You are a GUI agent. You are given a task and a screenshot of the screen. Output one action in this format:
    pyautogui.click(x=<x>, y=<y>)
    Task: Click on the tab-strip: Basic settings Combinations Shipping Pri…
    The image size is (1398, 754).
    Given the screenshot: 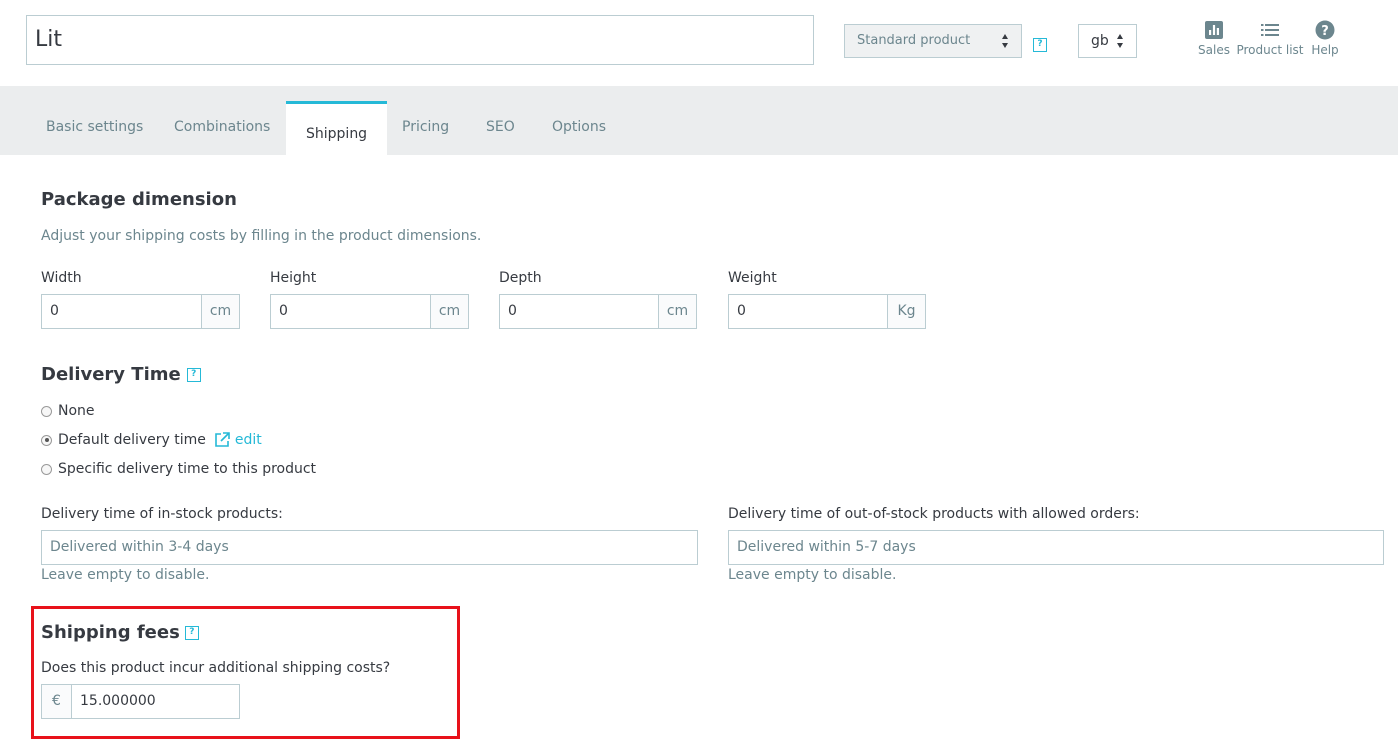 What is the action you would take?
    pyautogui.click(x=699, y=120)
    